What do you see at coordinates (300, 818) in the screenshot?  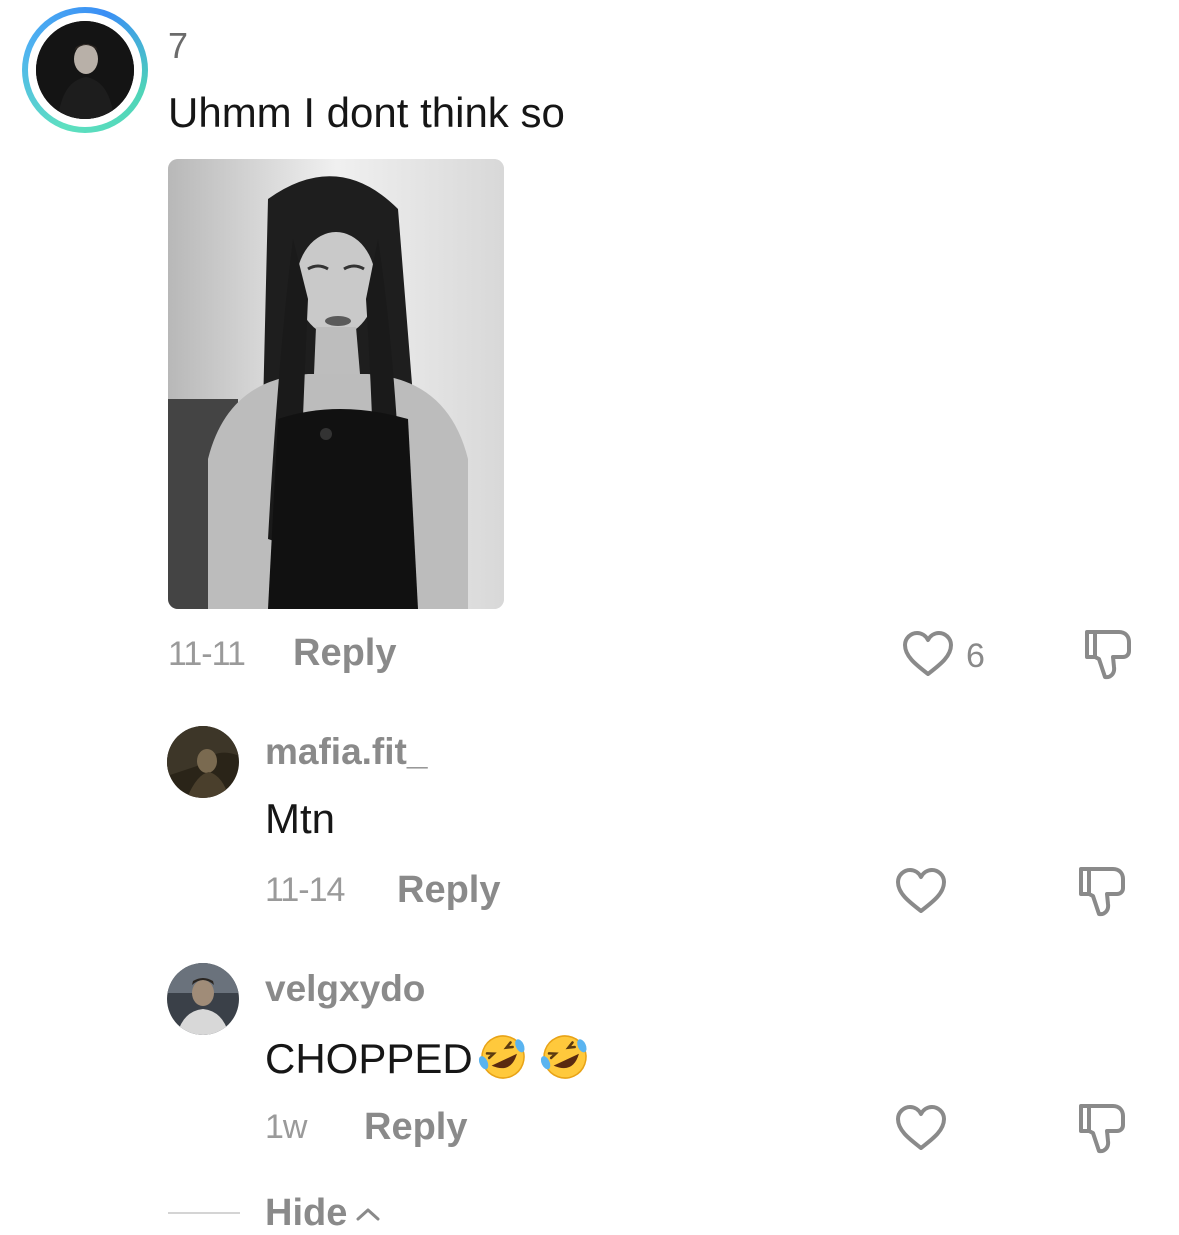 I see `reply-text: Mtn` at bounding box center [300, 818].